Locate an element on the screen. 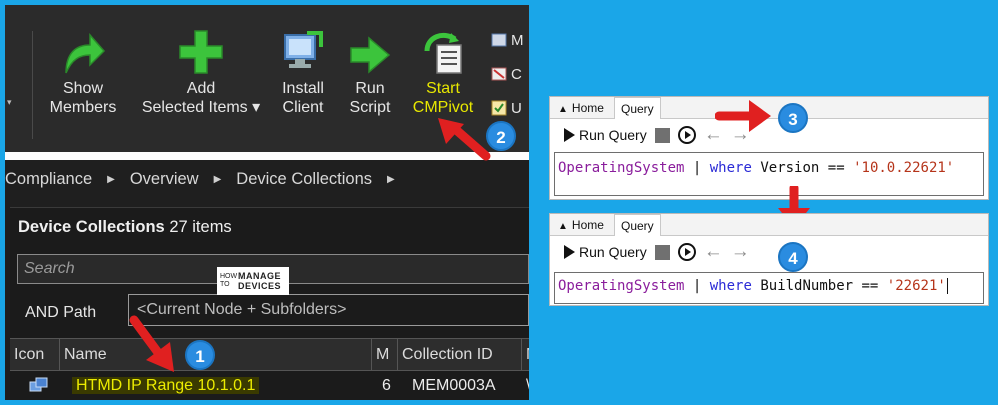 The width and height of the screenshot is (998, 405). path-scope-dropdown: <Current Node + Subfolders> is located at coordinates (328, 310).